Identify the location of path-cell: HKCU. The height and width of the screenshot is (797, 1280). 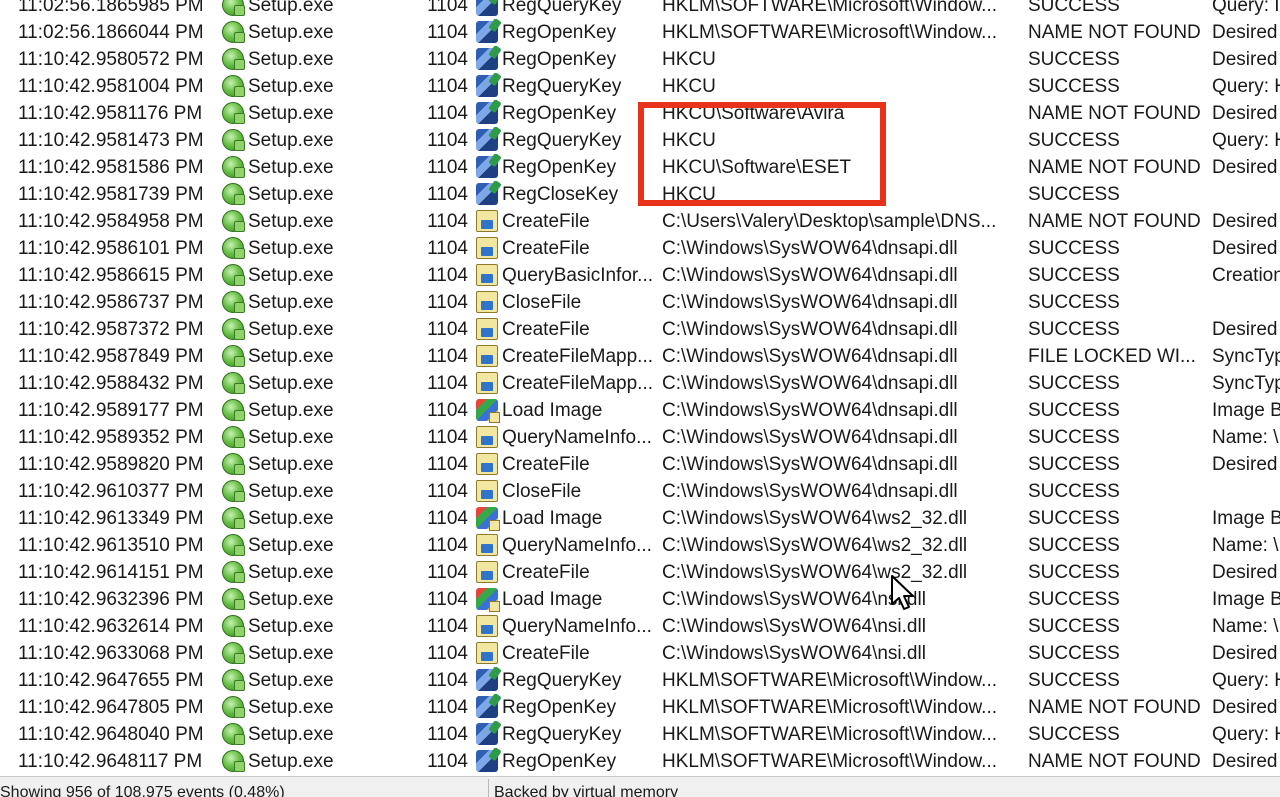
(844, 140).